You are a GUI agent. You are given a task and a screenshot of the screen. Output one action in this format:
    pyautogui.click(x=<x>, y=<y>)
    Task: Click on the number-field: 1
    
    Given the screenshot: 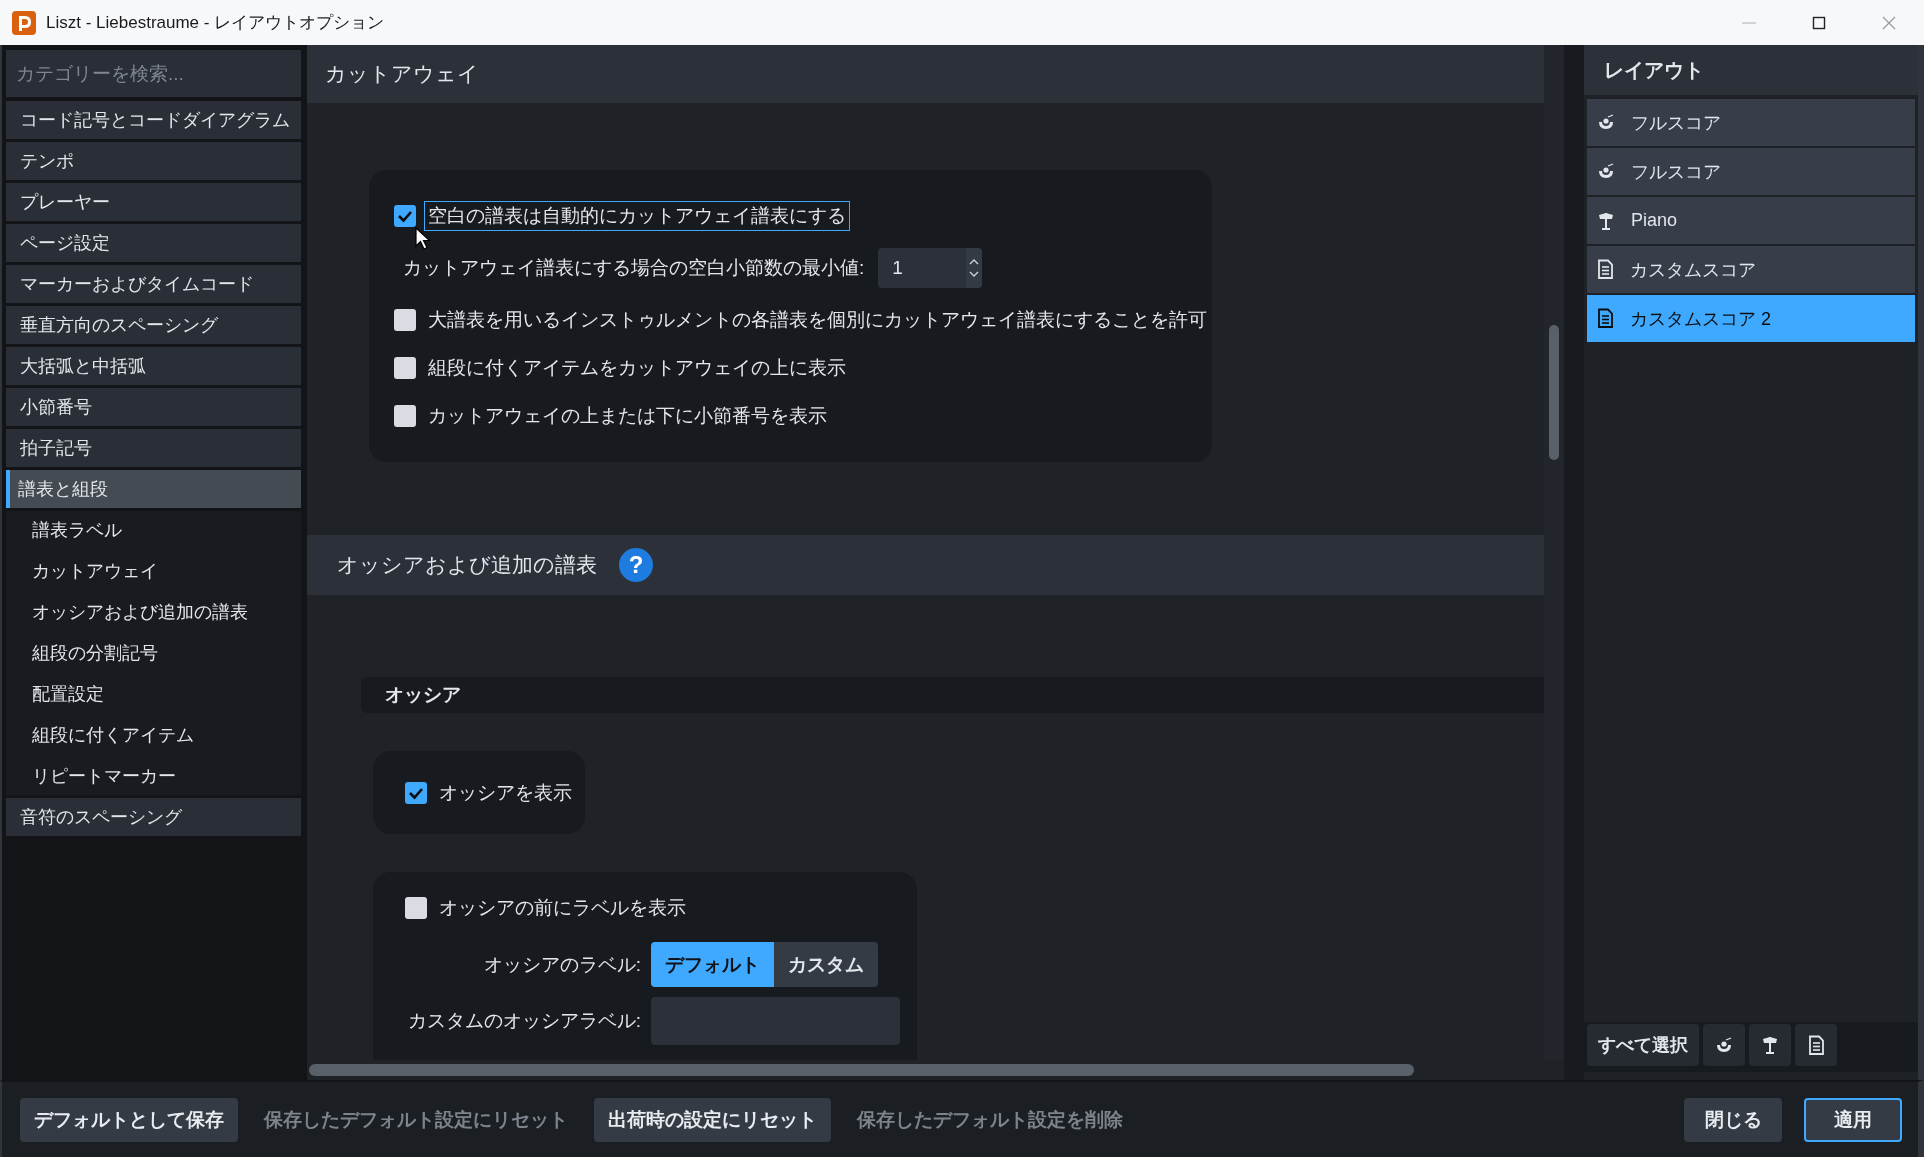 What is the action you would take?
    pyautogui.click(x=922, y=268)
    